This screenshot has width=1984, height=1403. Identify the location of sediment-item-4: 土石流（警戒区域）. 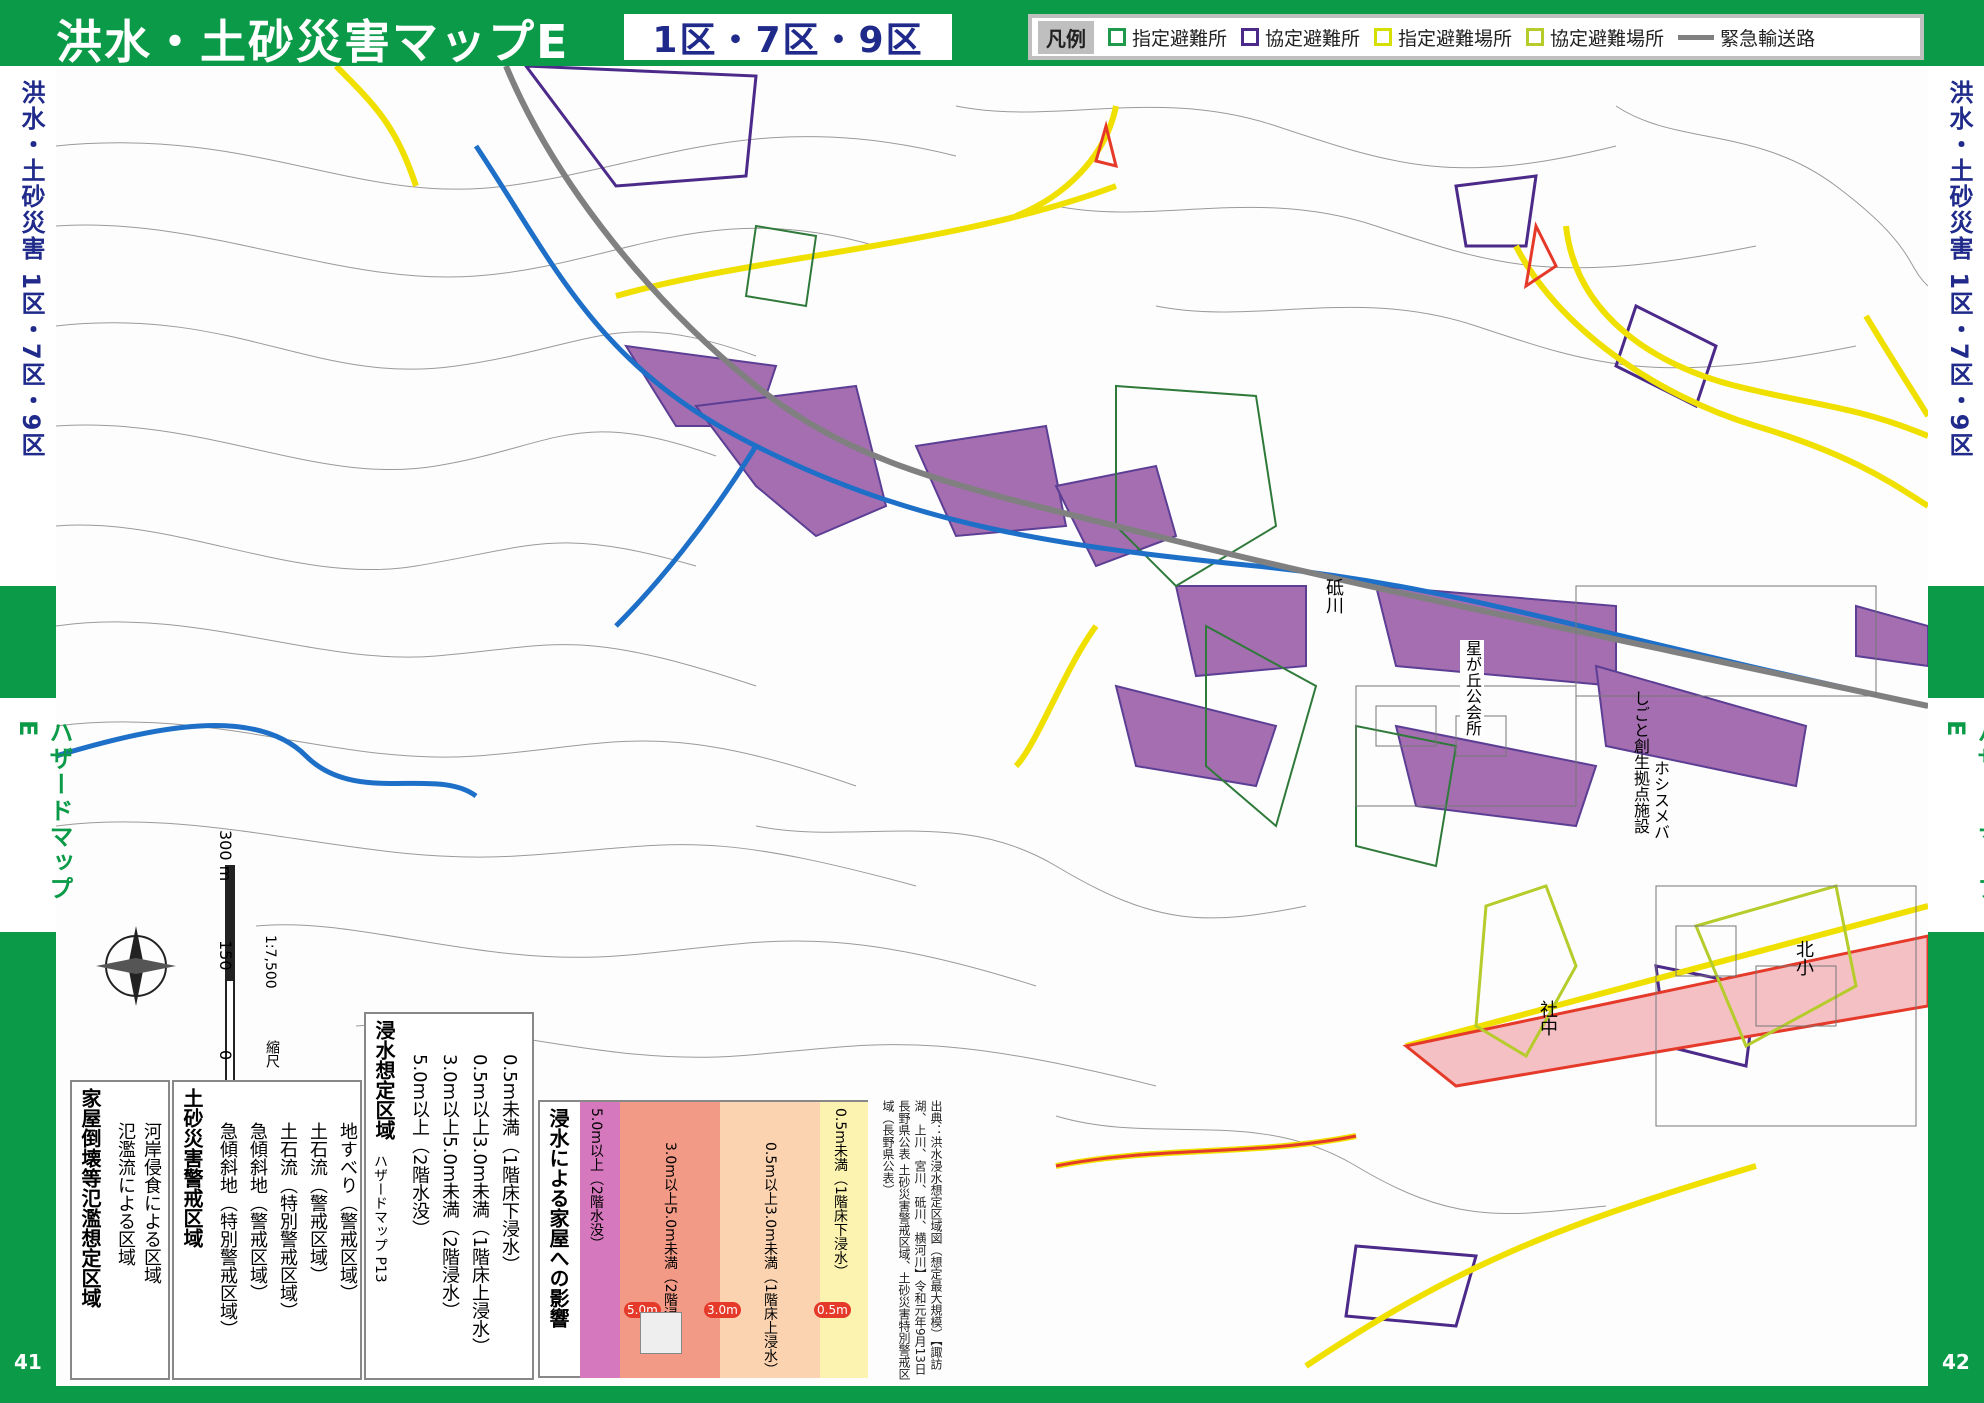
(317, 1203).